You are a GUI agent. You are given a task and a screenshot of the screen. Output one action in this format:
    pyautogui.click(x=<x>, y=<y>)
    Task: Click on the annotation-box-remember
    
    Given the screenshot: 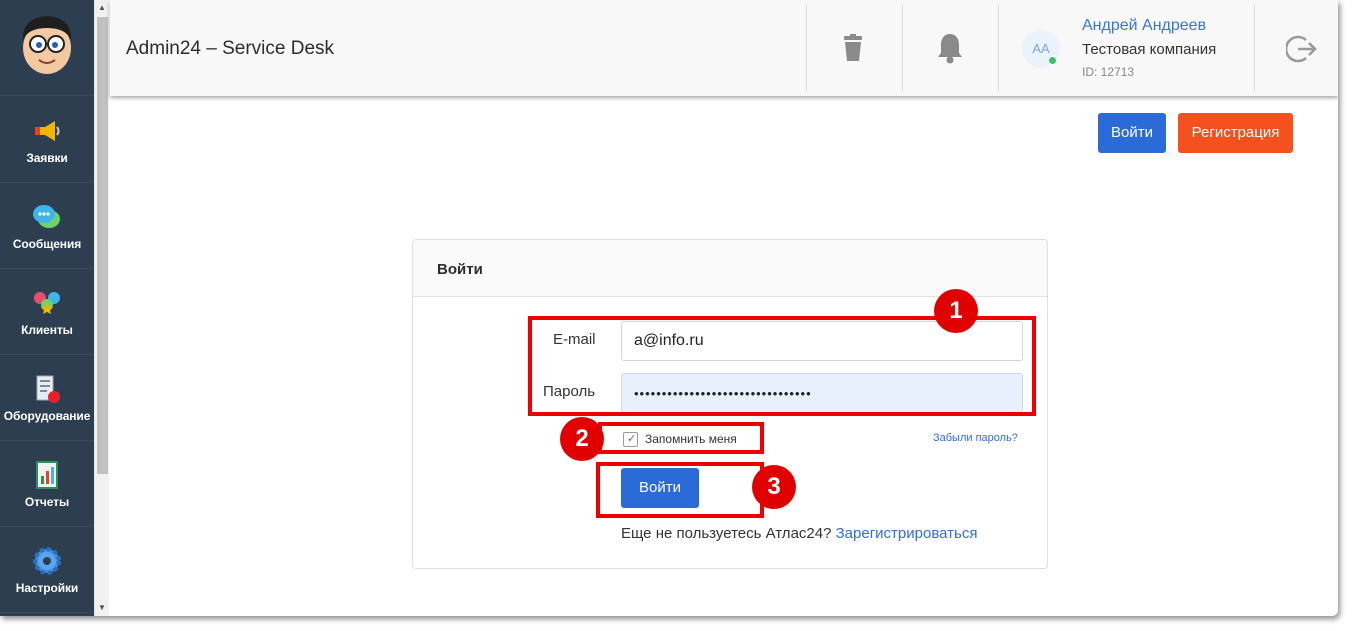 What is the action you would take?
    pyautogui.click(x=681, y=438)
    